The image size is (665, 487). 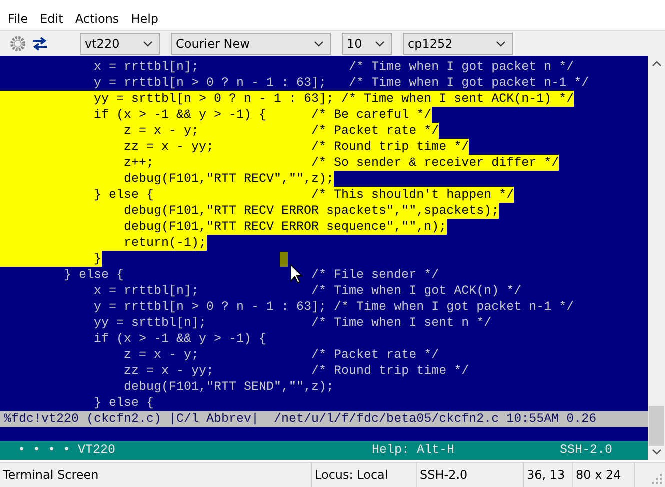 What do you see at coordinates (657, 64) in the screenshot?
I see `scroll-up-icon` at bounding box center [657, 64].